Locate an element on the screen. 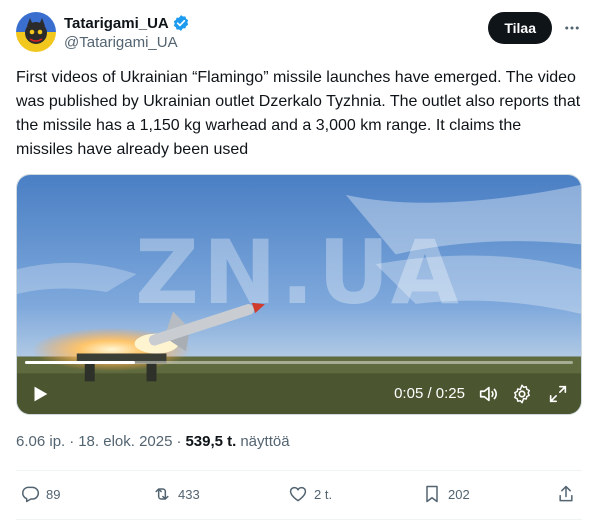  bookmark-button: 202 is located at coordinates (446, 494).